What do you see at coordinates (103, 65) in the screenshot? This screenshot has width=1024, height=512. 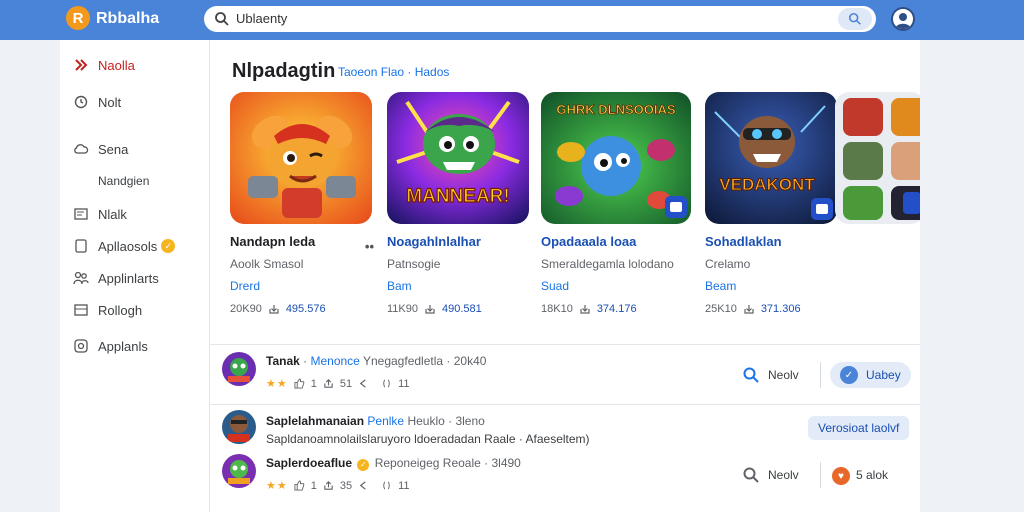 I see `sidebar-item-home: Naolla` at bounding box center [103, 65].